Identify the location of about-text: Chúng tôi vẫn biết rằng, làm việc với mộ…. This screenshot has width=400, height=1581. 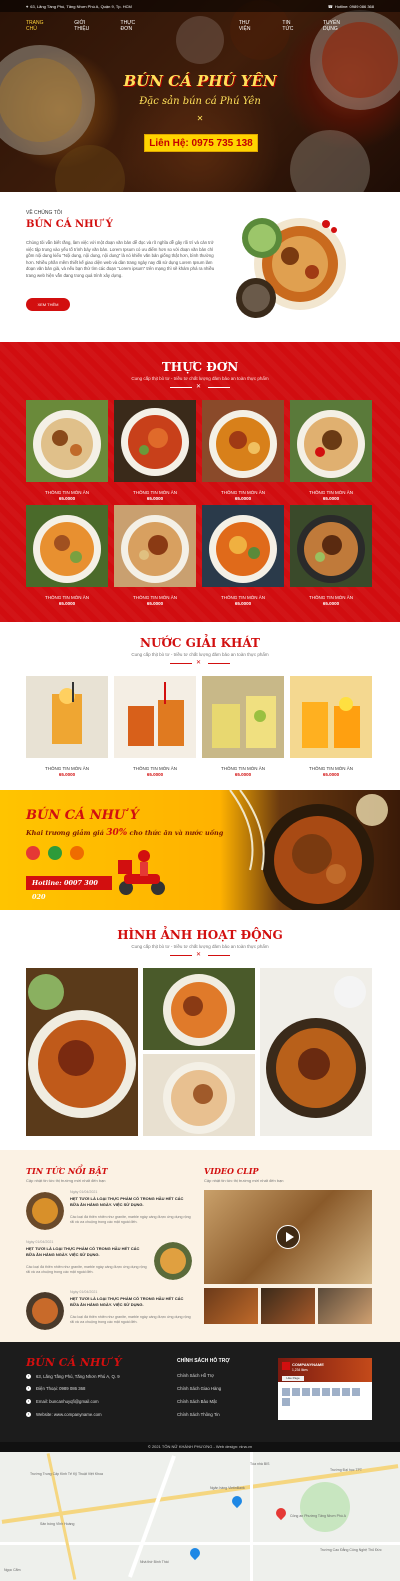
(120, 259).